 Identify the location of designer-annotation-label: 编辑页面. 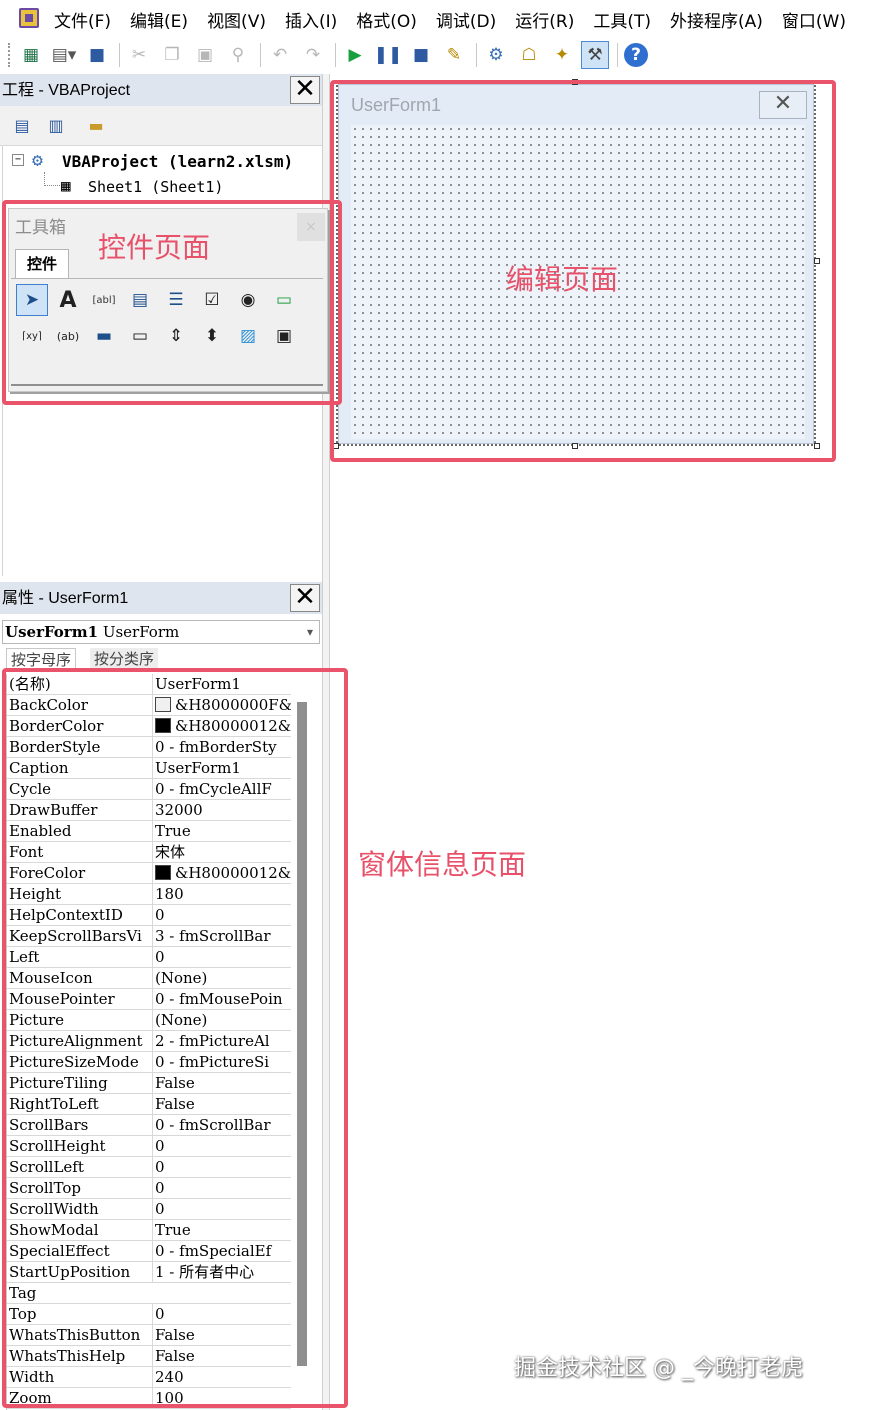
(562, 279).